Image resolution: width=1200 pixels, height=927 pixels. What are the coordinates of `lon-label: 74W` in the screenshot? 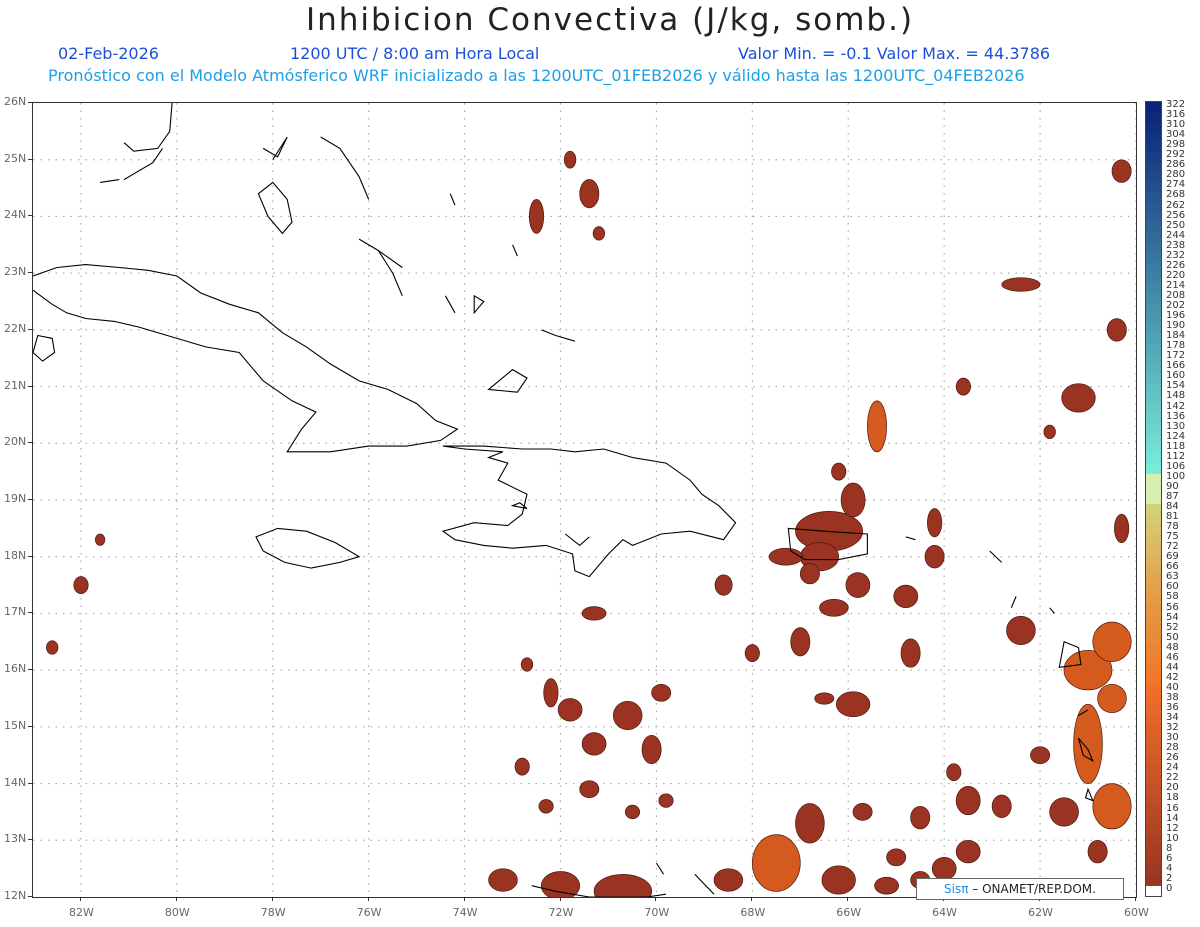 It's located at (465, 912).